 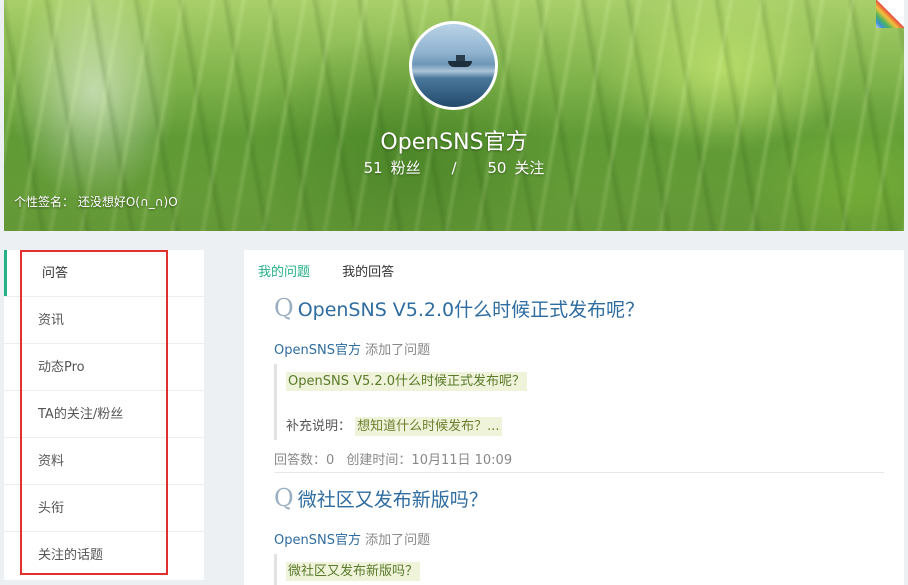 What do you see at coordinates (51, 320) in the screenshot?
I see `sidebar-item-label: 资讯` at bounding box center [51, 320].